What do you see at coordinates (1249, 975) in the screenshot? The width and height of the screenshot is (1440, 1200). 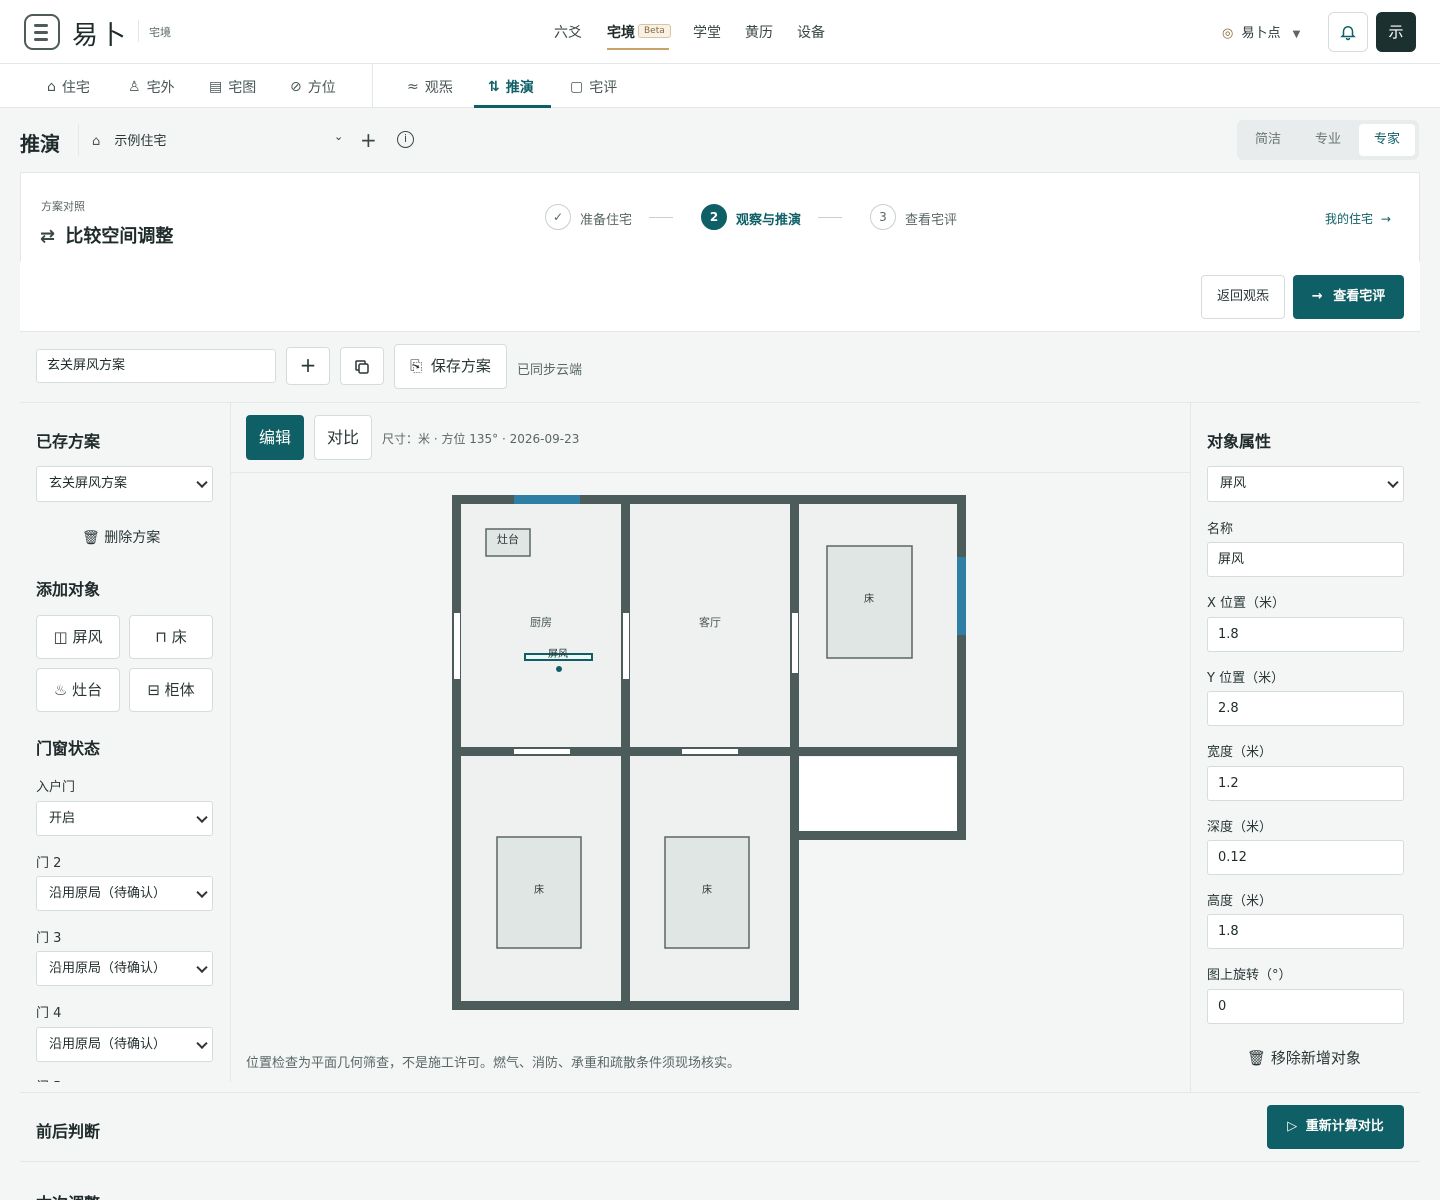 I see `field-rotation-label: 图上旋转（°）` at bounding box center [1249, 975].